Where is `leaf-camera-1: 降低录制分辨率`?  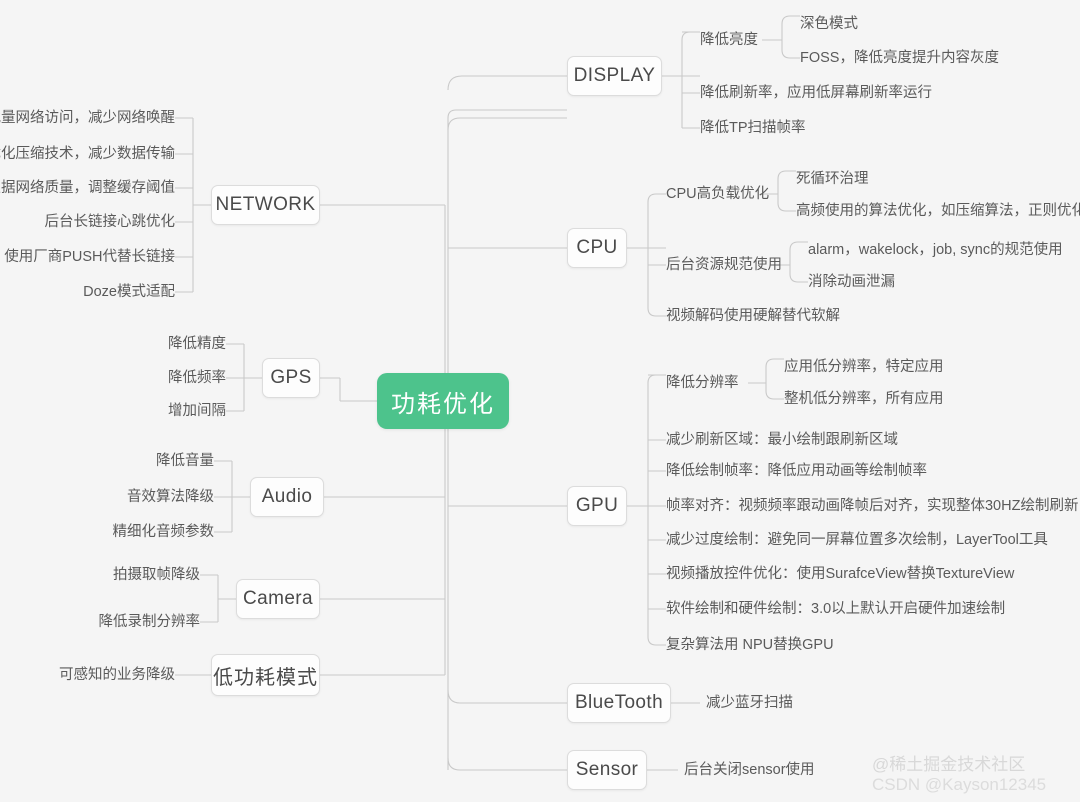 leaf-camera-1: 降低录制分辨率 is located at coordinates (150, 622).